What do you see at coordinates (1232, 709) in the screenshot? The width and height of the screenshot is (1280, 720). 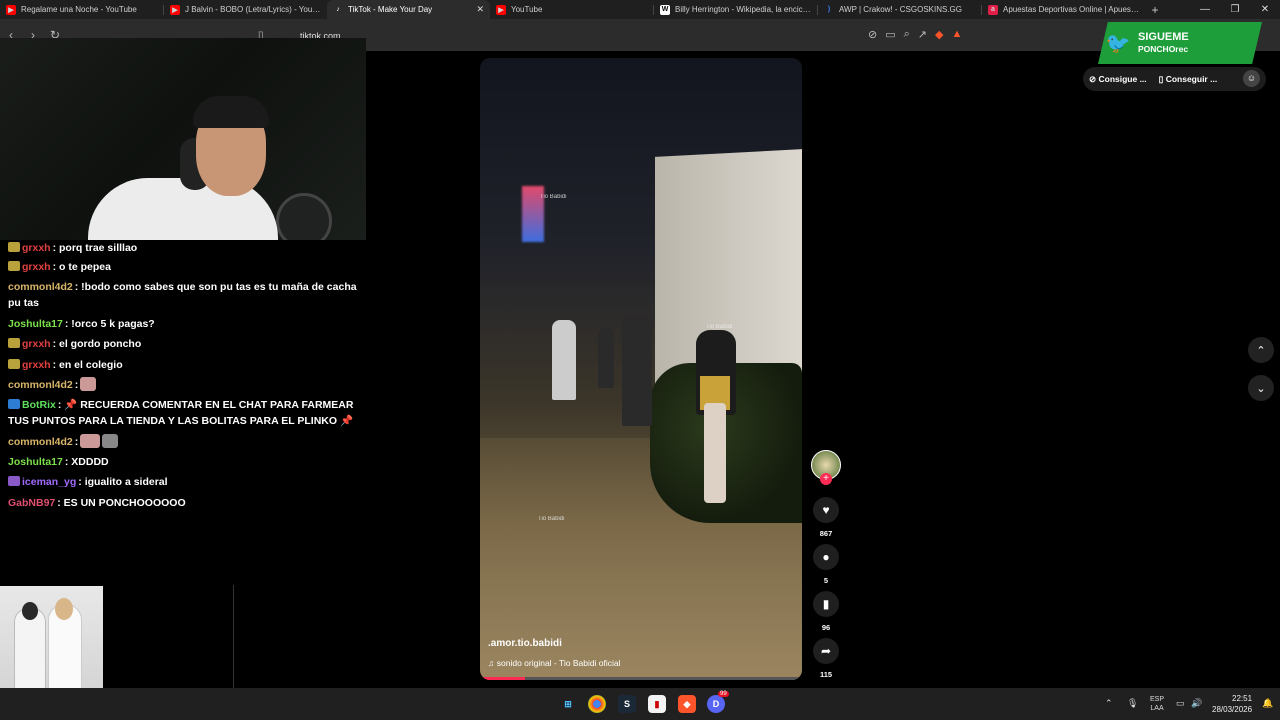 I see `clock-date: 28/03/2026` at bounding box center [1232, 709].